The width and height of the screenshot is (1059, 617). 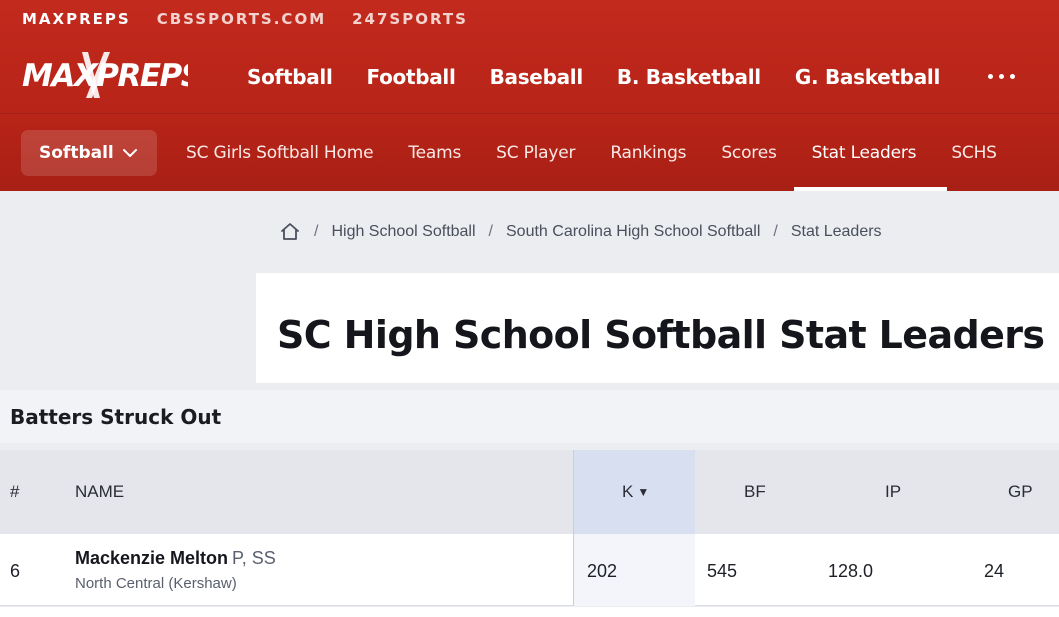 I want to click on player-school-link: North Central (Kershaw), so click(x=156, y=583).